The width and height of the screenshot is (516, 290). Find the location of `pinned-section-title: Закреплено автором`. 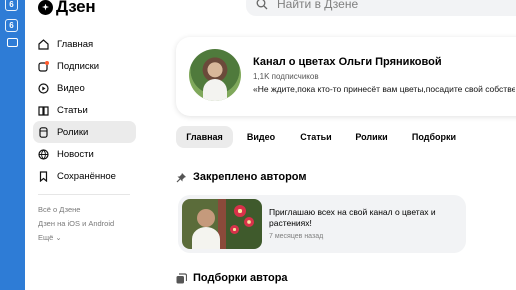

pinned-section-title: Закреплено автором is located at coordinates (250, 177).